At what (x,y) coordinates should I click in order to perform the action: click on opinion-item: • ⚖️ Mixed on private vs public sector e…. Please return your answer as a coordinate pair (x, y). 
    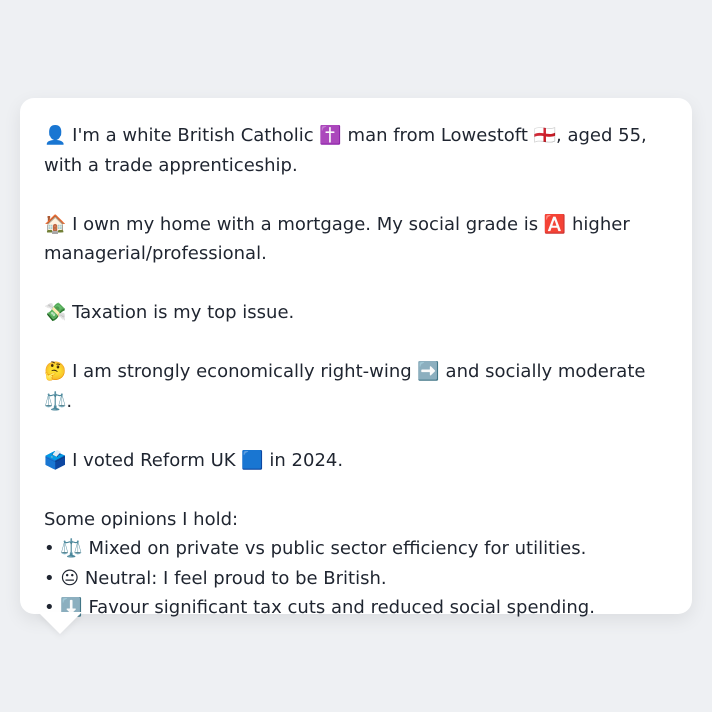
    Looking at the image, I should click on (315, 548).